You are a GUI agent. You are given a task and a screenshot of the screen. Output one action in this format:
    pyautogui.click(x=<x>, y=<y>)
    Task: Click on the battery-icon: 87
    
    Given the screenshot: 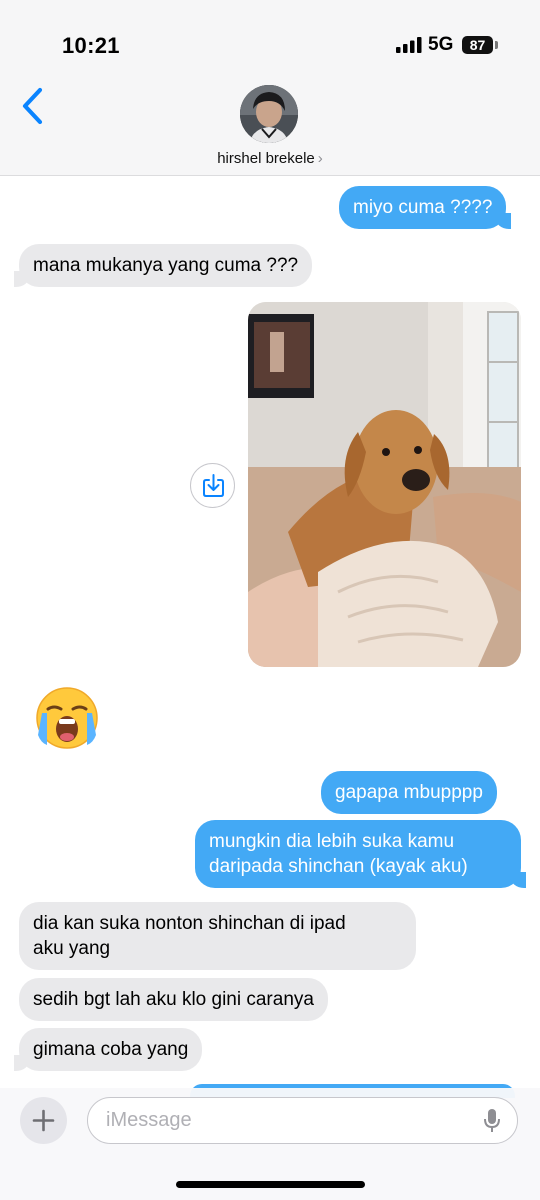 What is the action you would take?
    pyautogui.click(x=477, y=45)
    